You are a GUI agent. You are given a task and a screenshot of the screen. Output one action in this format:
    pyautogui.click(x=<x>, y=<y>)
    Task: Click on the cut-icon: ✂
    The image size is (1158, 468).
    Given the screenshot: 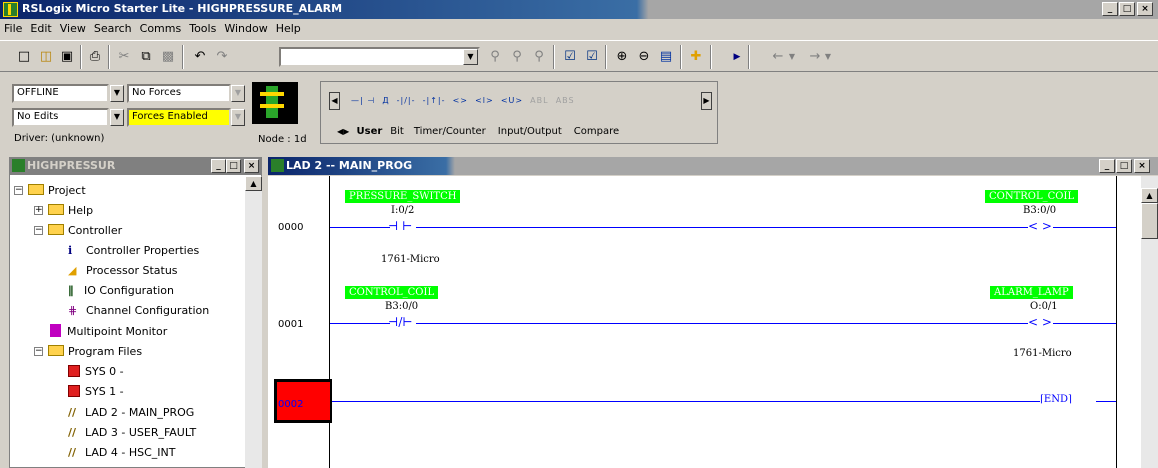 What is the action you would take?
    pyautogui.click(x=124, y=57)
    